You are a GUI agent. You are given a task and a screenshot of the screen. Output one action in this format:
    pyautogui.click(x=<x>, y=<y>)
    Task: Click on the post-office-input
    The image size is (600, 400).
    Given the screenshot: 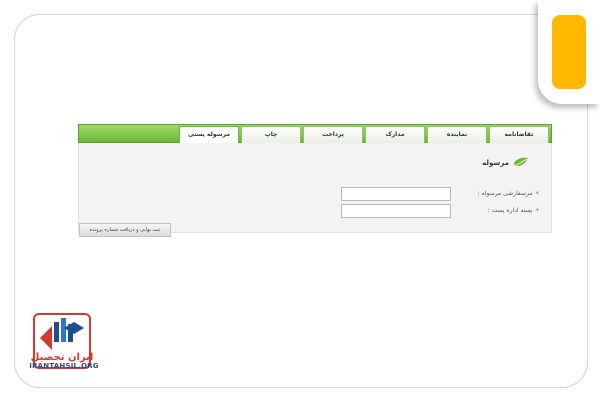 What is the action you would take?
    pyautogui.click(x=395, y=210)
    